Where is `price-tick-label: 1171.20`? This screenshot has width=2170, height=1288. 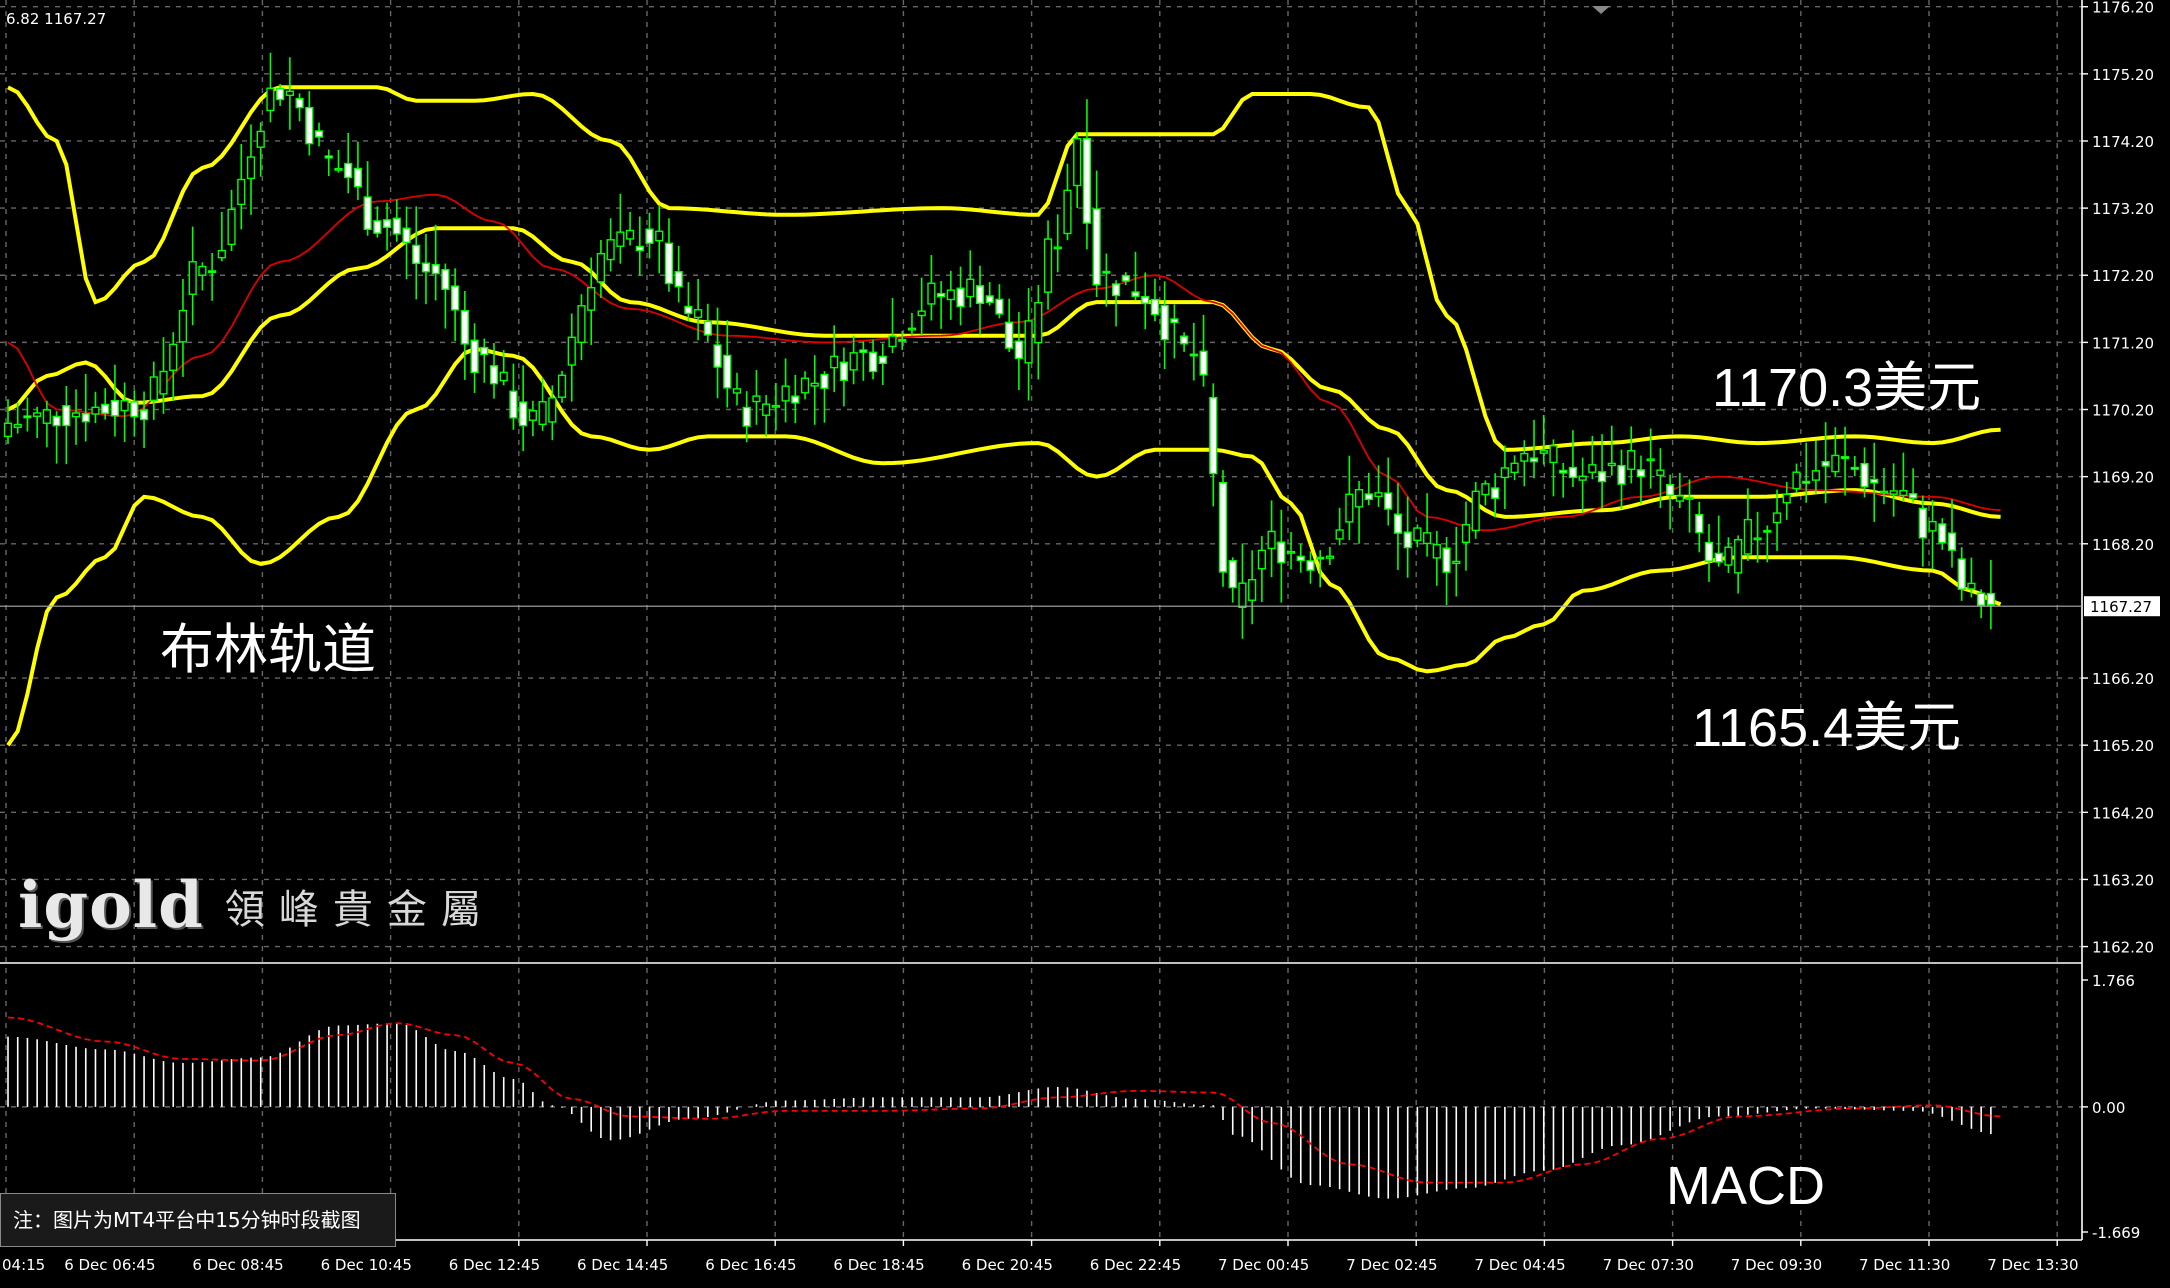
price-tick-label: 1171.20 is located at coordinates (2123, 343).